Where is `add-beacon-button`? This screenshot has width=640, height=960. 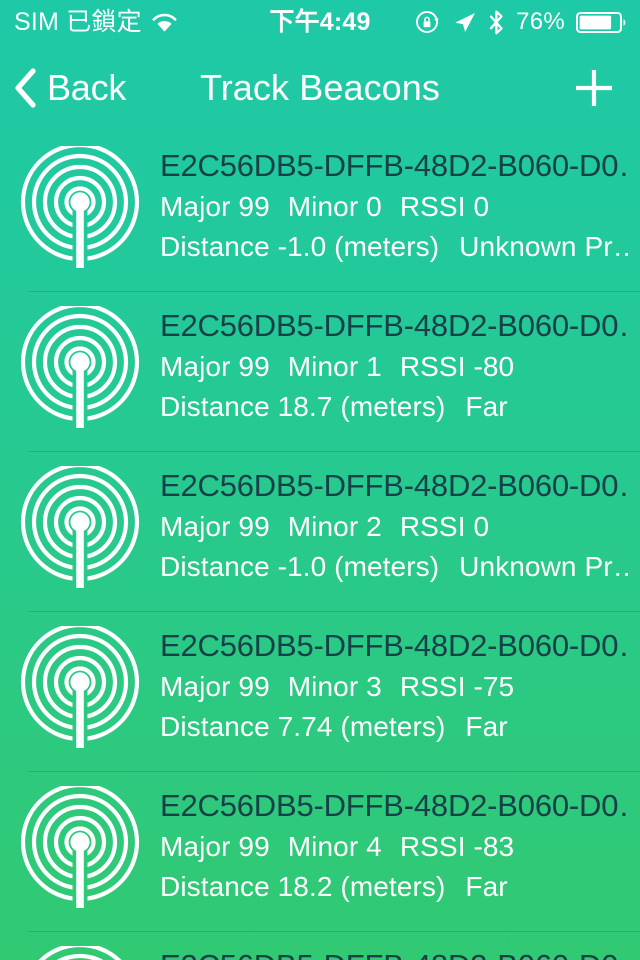
add-beacon-button is located at coordinates (594, 88).